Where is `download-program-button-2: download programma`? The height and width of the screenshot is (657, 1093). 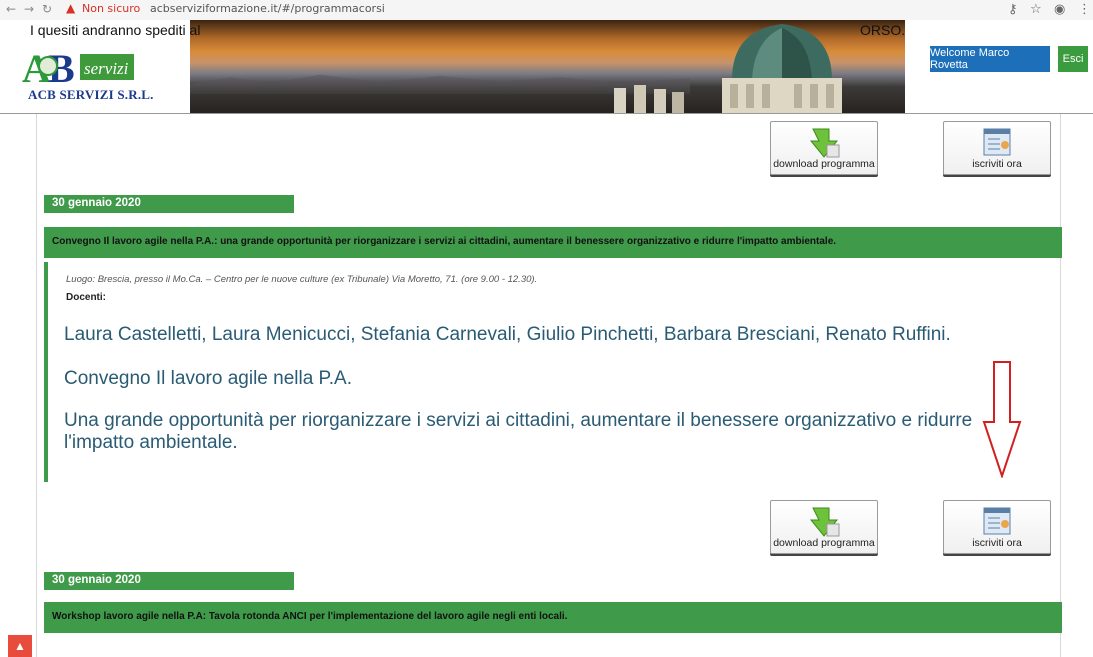 download-program-button-2: download programma is located at coordinates (824, 527).